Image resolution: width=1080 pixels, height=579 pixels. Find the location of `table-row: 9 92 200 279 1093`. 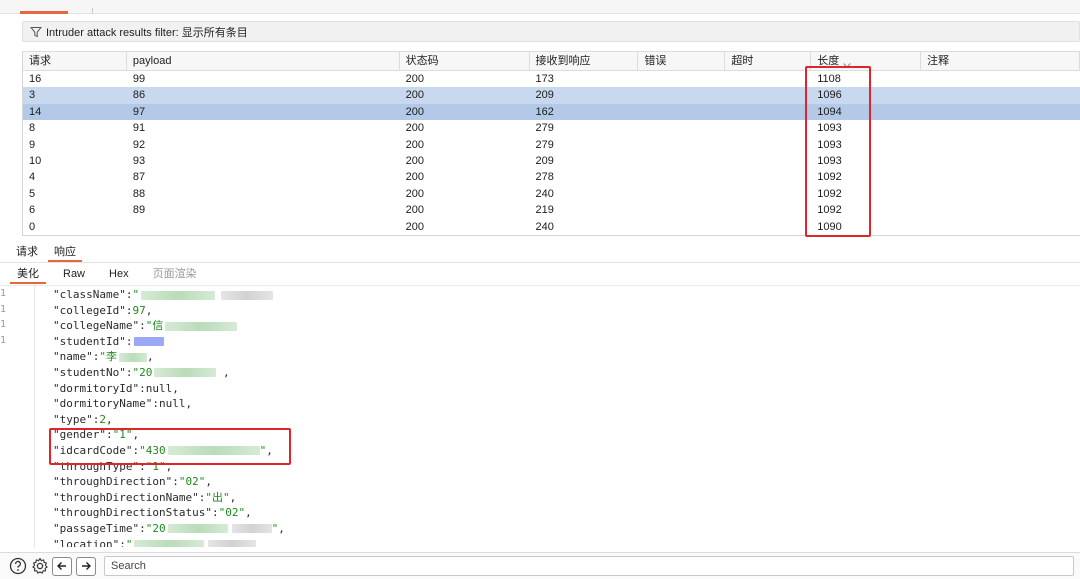

table-row: 9 92 200 279 1093 is located at coordinates (551, 145).